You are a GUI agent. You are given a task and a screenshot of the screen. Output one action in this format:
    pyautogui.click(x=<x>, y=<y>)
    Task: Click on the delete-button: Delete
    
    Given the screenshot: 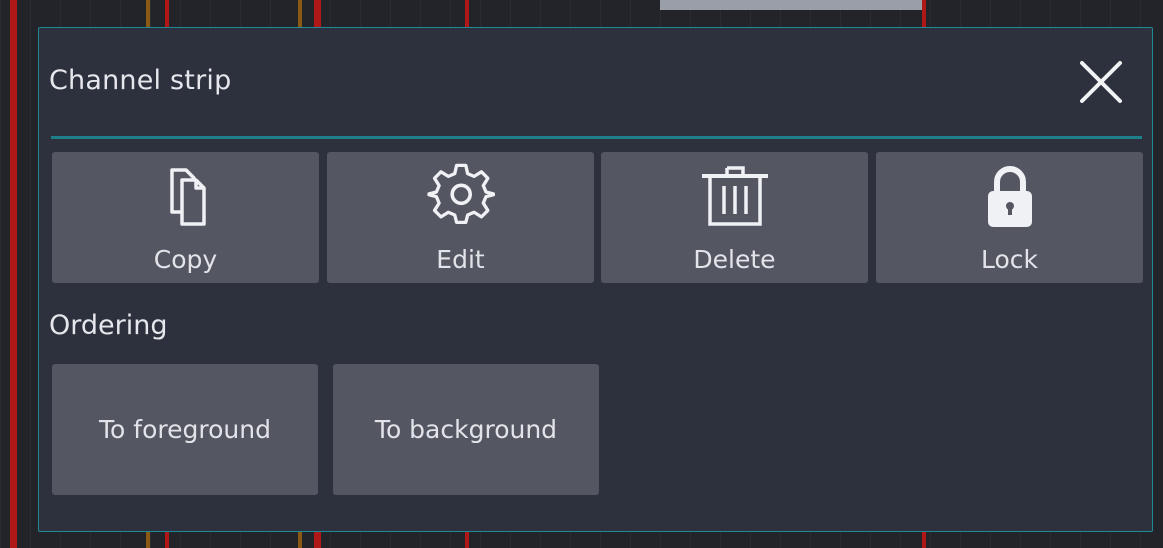 What is the action you would take?
    pyautogui.click(x=734, y=217)
    